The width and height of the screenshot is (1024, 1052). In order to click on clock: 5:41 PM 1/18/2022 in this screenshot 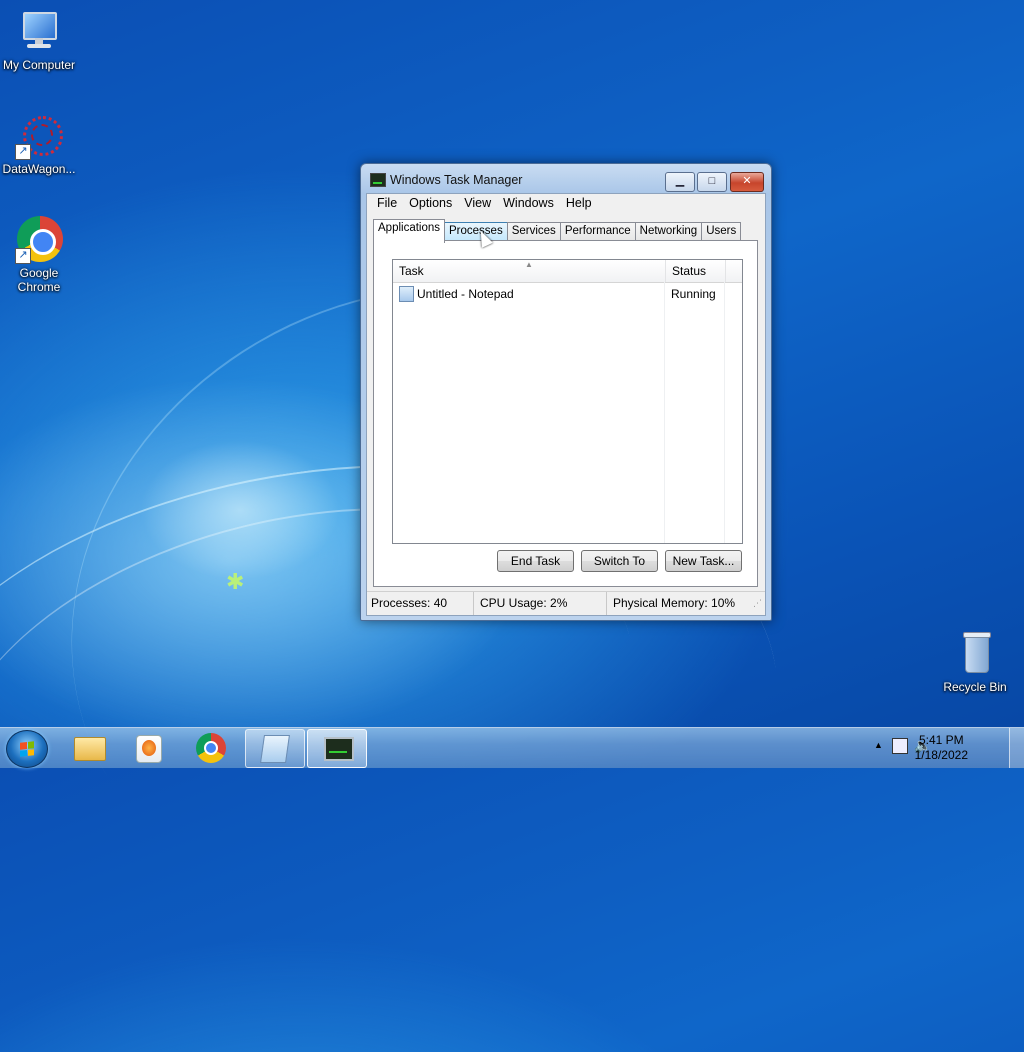, I will do `click(941, 748)`.